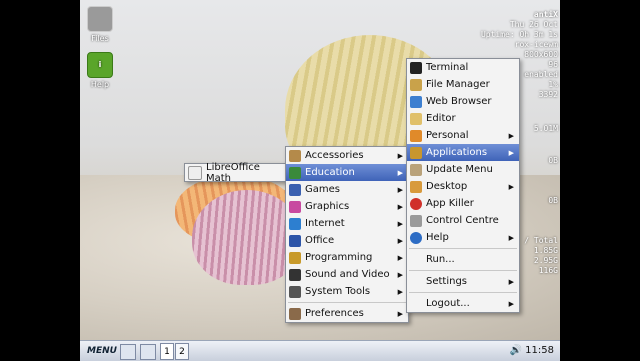 This screenshot has width=640, height=361. Describe the element at coordinates (463, 237) in the screenshot. I see `menu-item-help: Help ▶` at that location.